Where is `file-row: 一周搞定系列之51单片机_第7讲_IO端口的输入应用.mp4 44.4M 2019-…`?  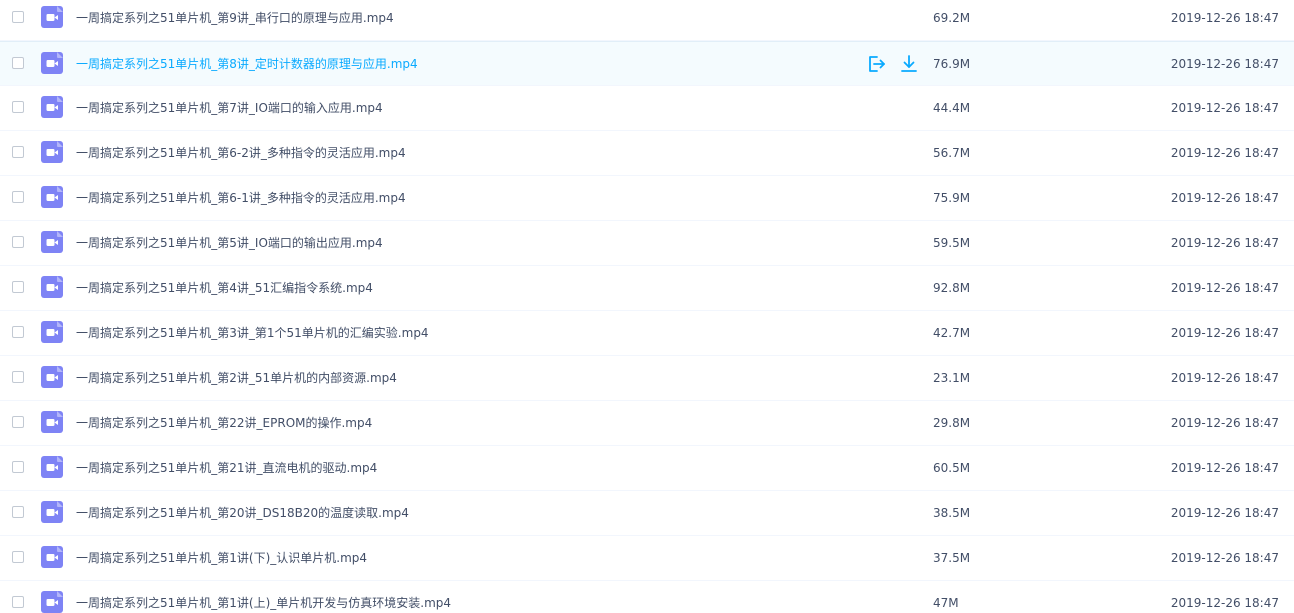
file-row: 一周搞定系列之51单片机_第7讲_IO端口的输入应用.mp4 44.4M 2019-… is located at coordinates (647, 108).